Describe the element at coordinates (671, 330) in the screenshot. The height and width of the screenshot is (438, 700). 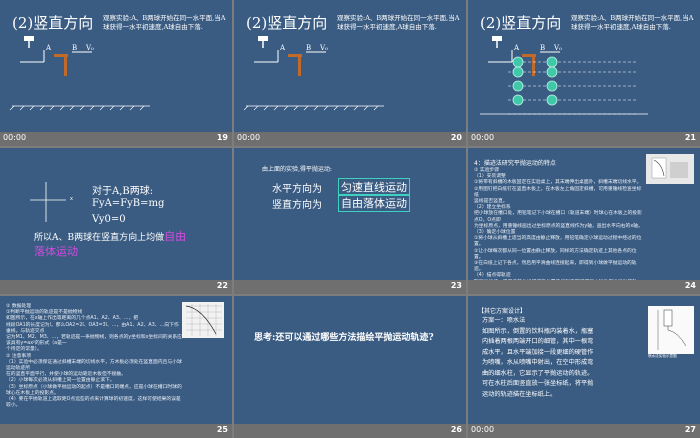
I see `spray-apparatus-figure` at that location.